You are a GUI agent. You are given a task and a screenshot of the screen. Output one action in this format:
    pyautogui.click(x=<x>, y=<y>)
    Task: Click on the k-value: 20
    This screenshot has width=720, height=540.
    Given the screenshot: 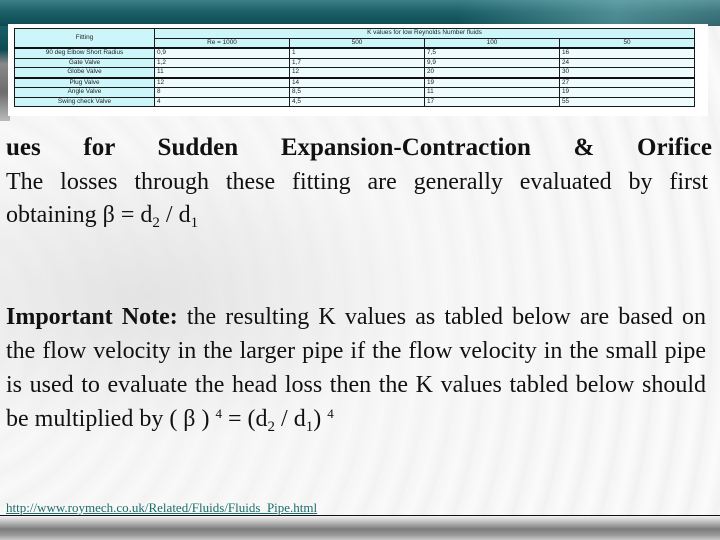 What is the action you would take?
    pyautogui.click(x=492, y=72)
    